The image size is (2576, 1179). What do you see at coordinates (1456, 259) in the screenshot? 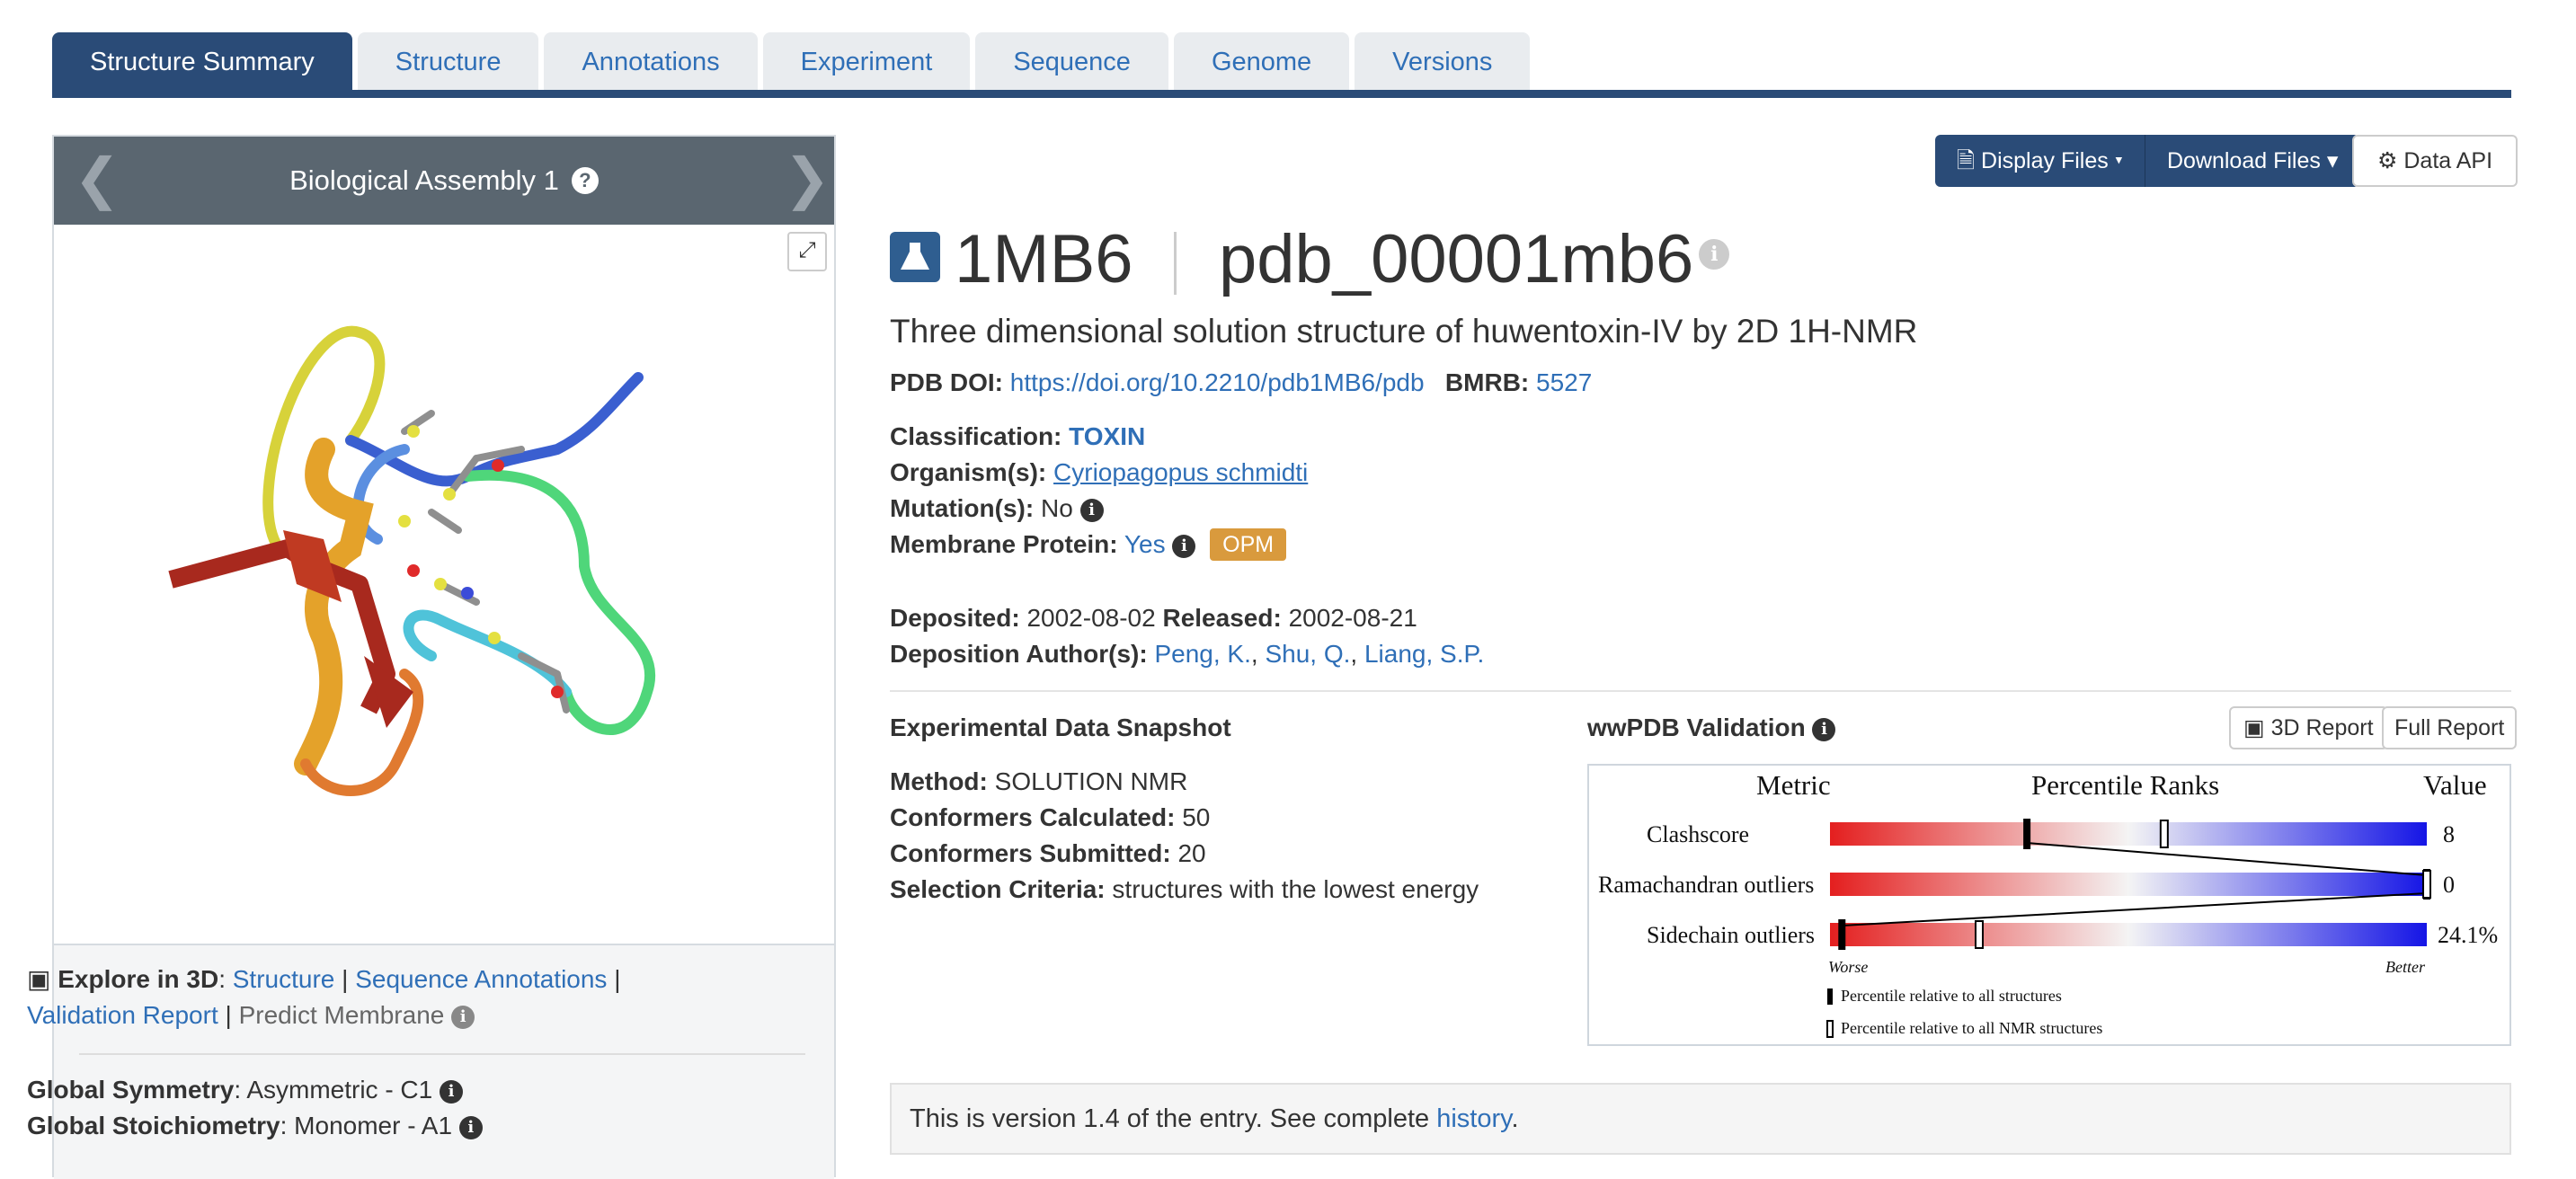
I see `pdb-id: pdb_00001mb6` at bounding box center [1456, 259].